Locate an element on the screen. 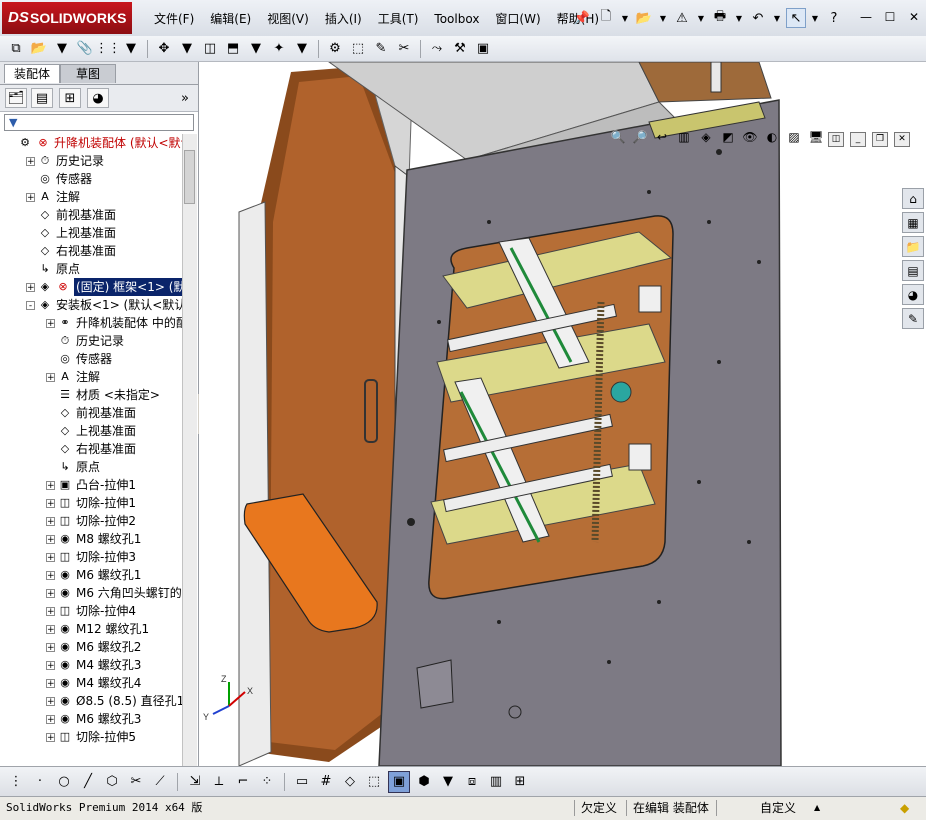  explode-line-sketch-icon: ✎ is located at coordinates (381, 49).